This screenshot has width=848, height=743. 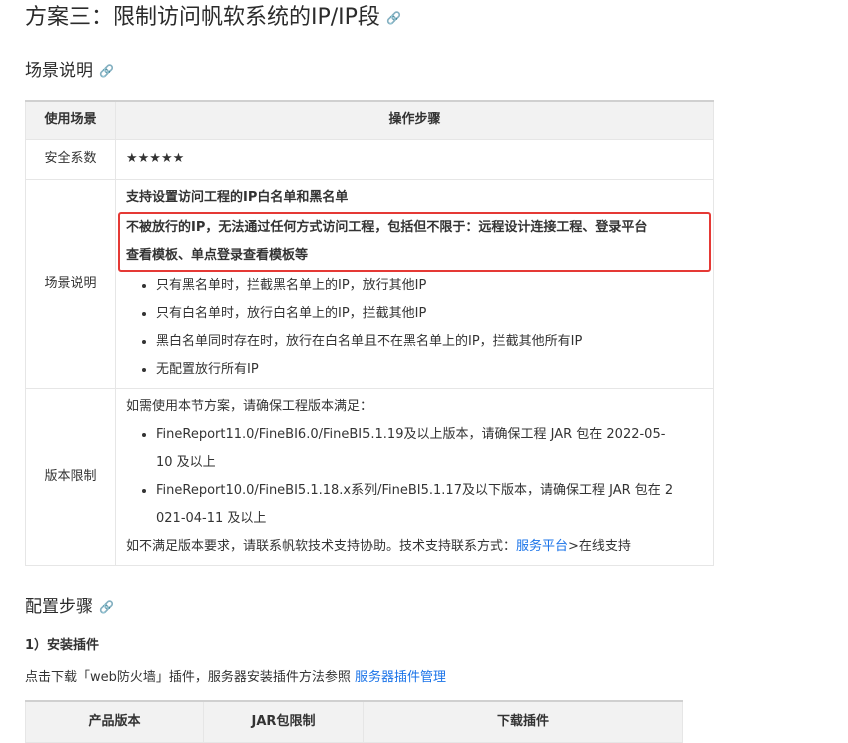 I want to click on table-header-scenario: 使用场景, so click(x=70, y=120).